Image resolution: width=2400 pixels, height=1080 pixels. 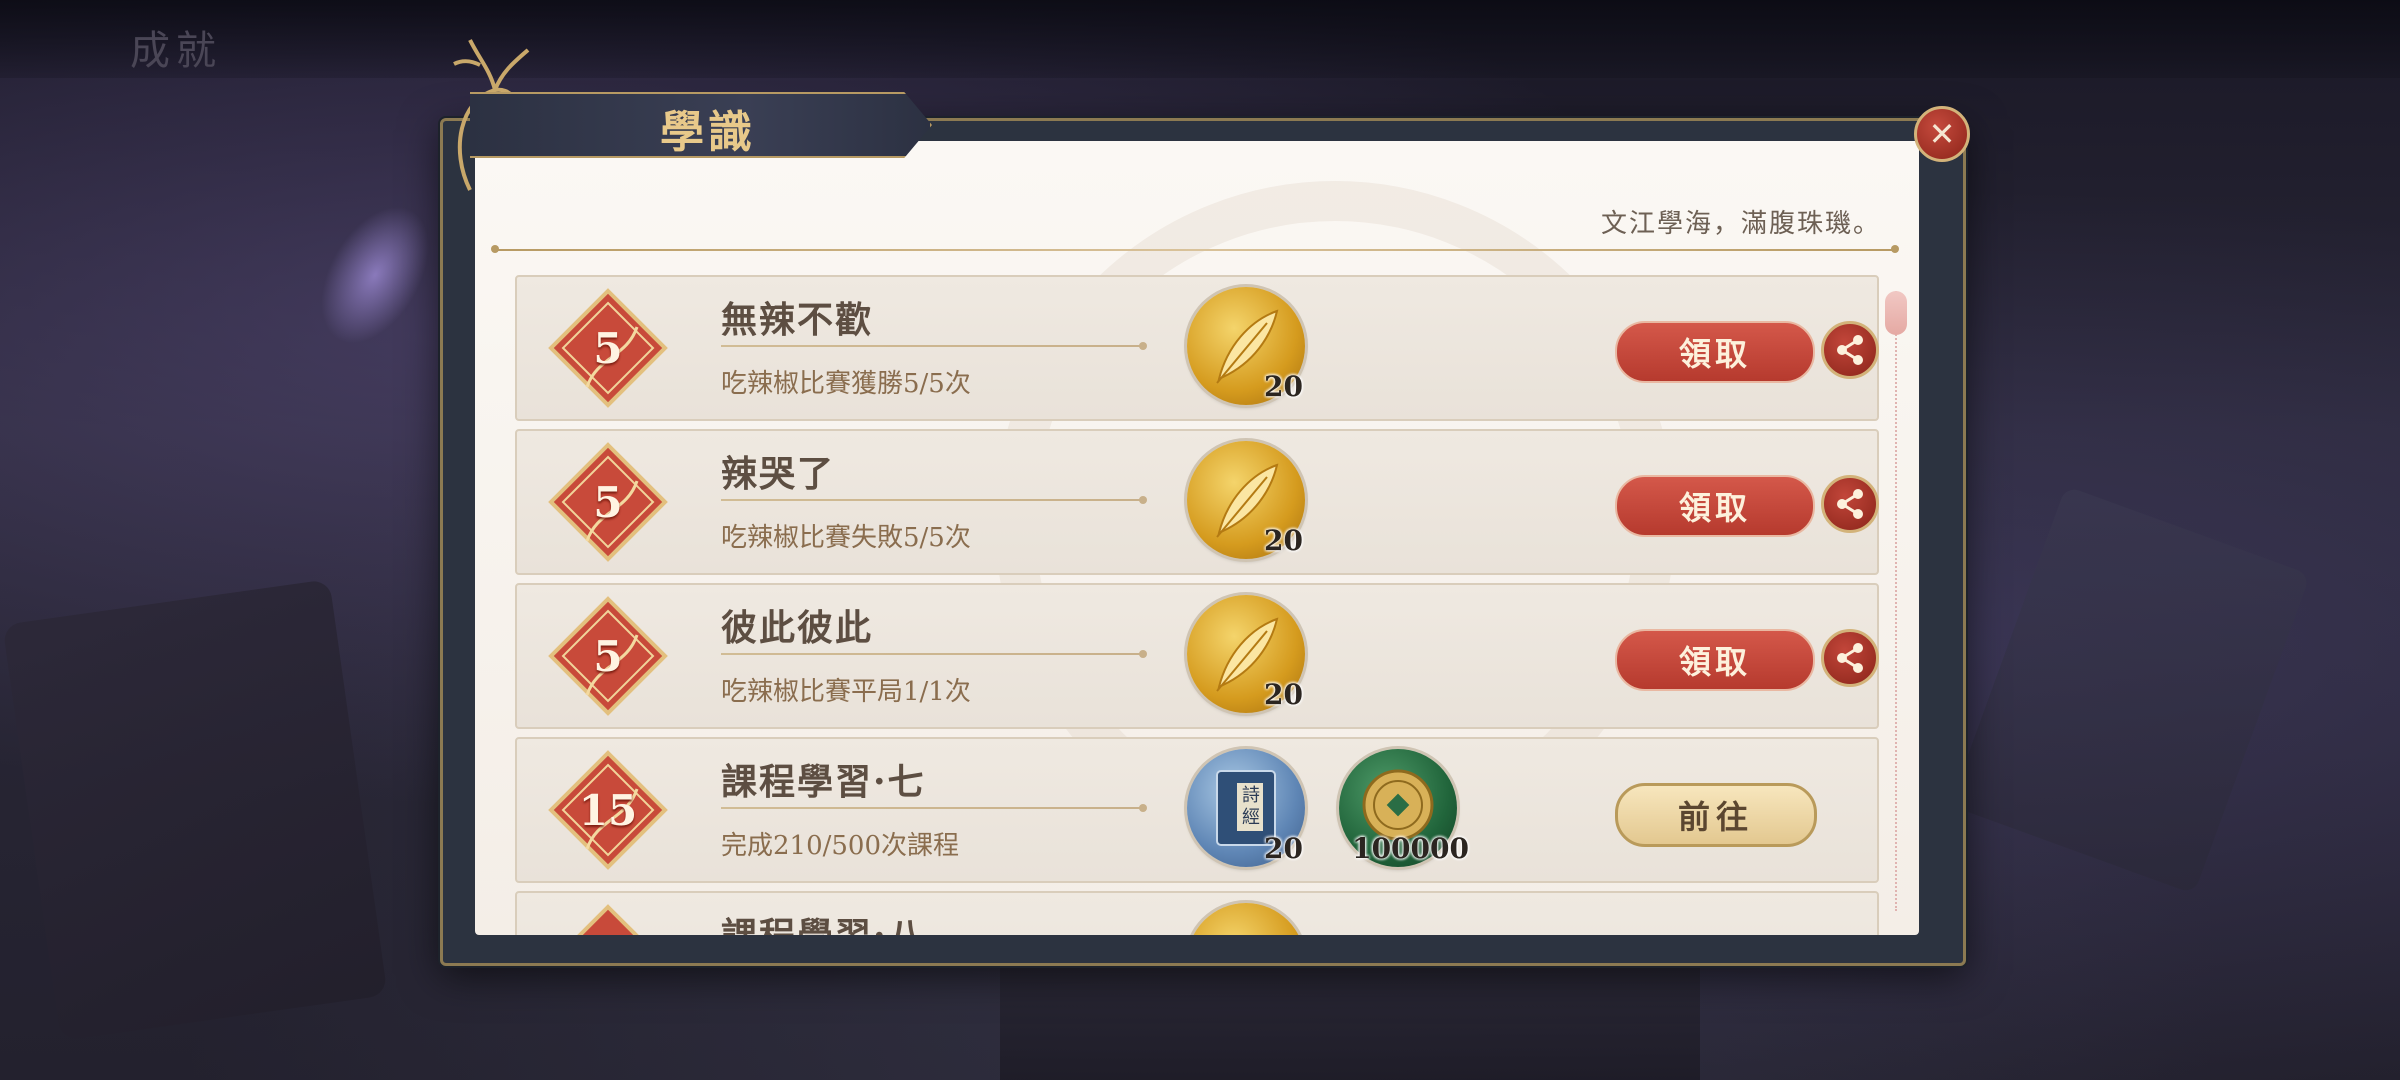 I want to click on reward-item: 詩經 20, so click(x=1246, y=808).